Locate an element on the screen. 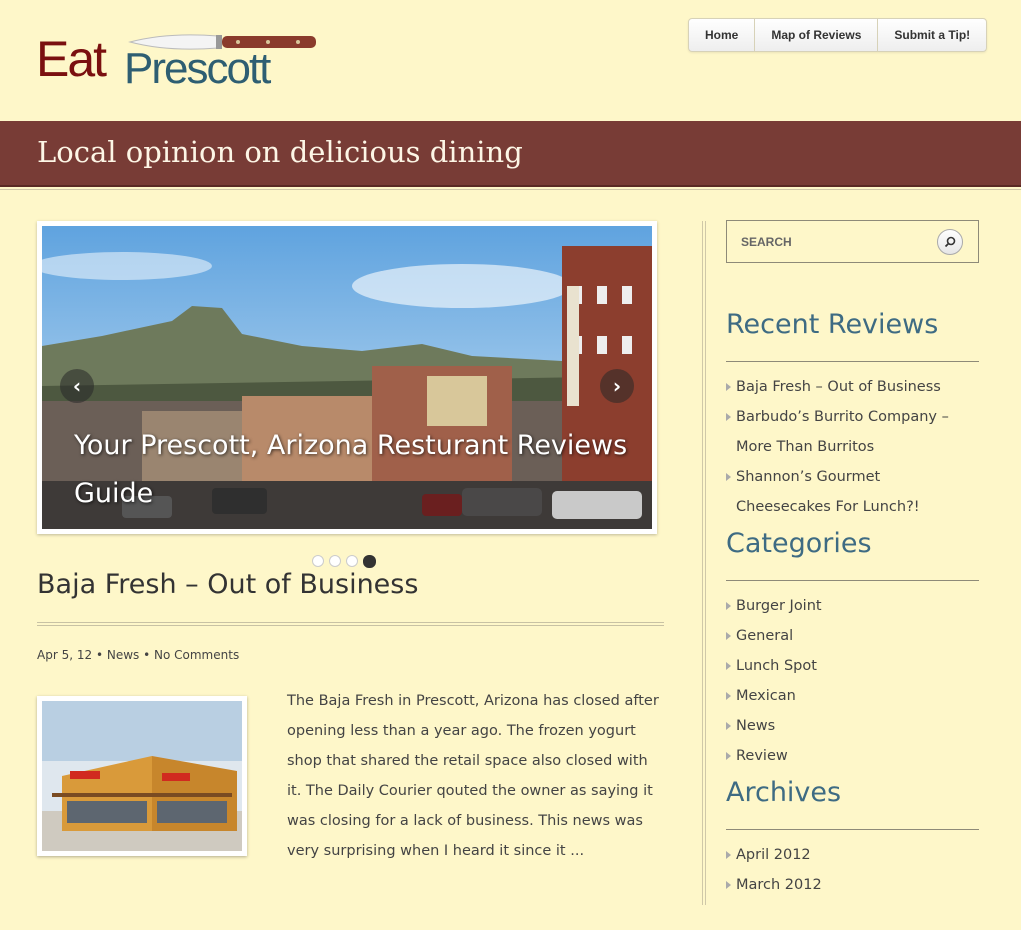 This screenshot has height=930, width=1021. category-link-general: General is located at coordinates (764, 636).